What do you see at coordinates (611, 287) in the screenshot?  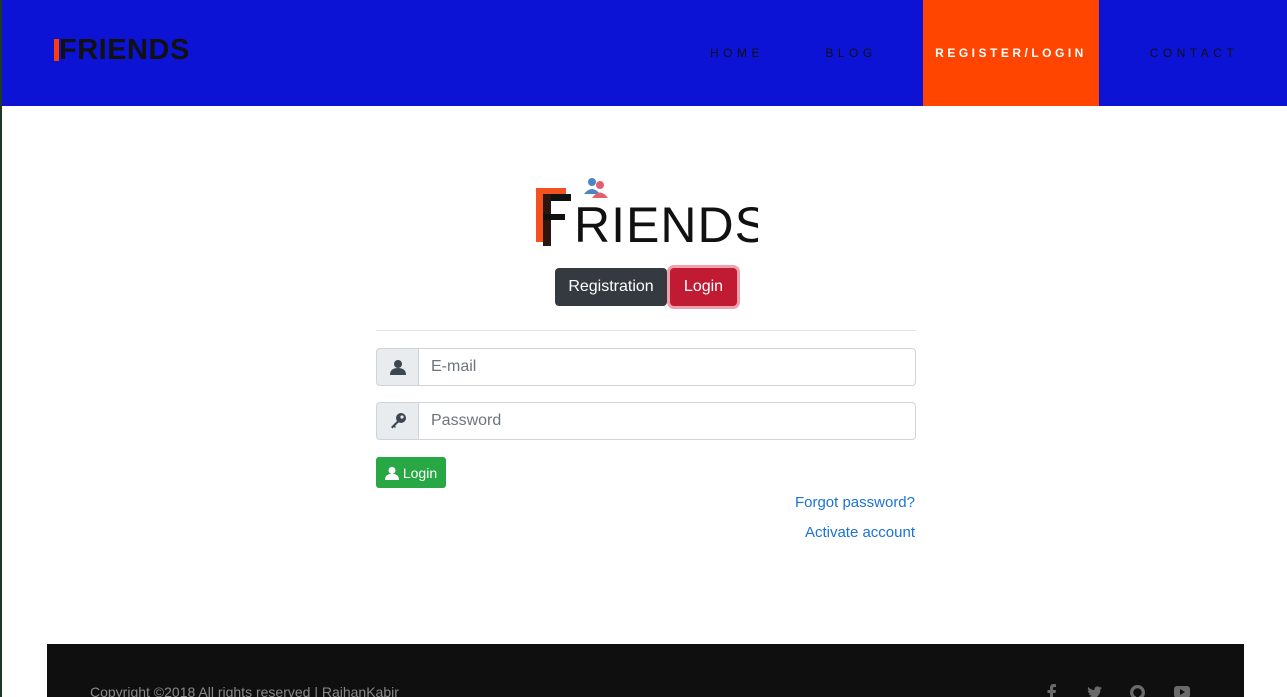 I see `tab-registration: Registration` at bounding box center [611, 287].